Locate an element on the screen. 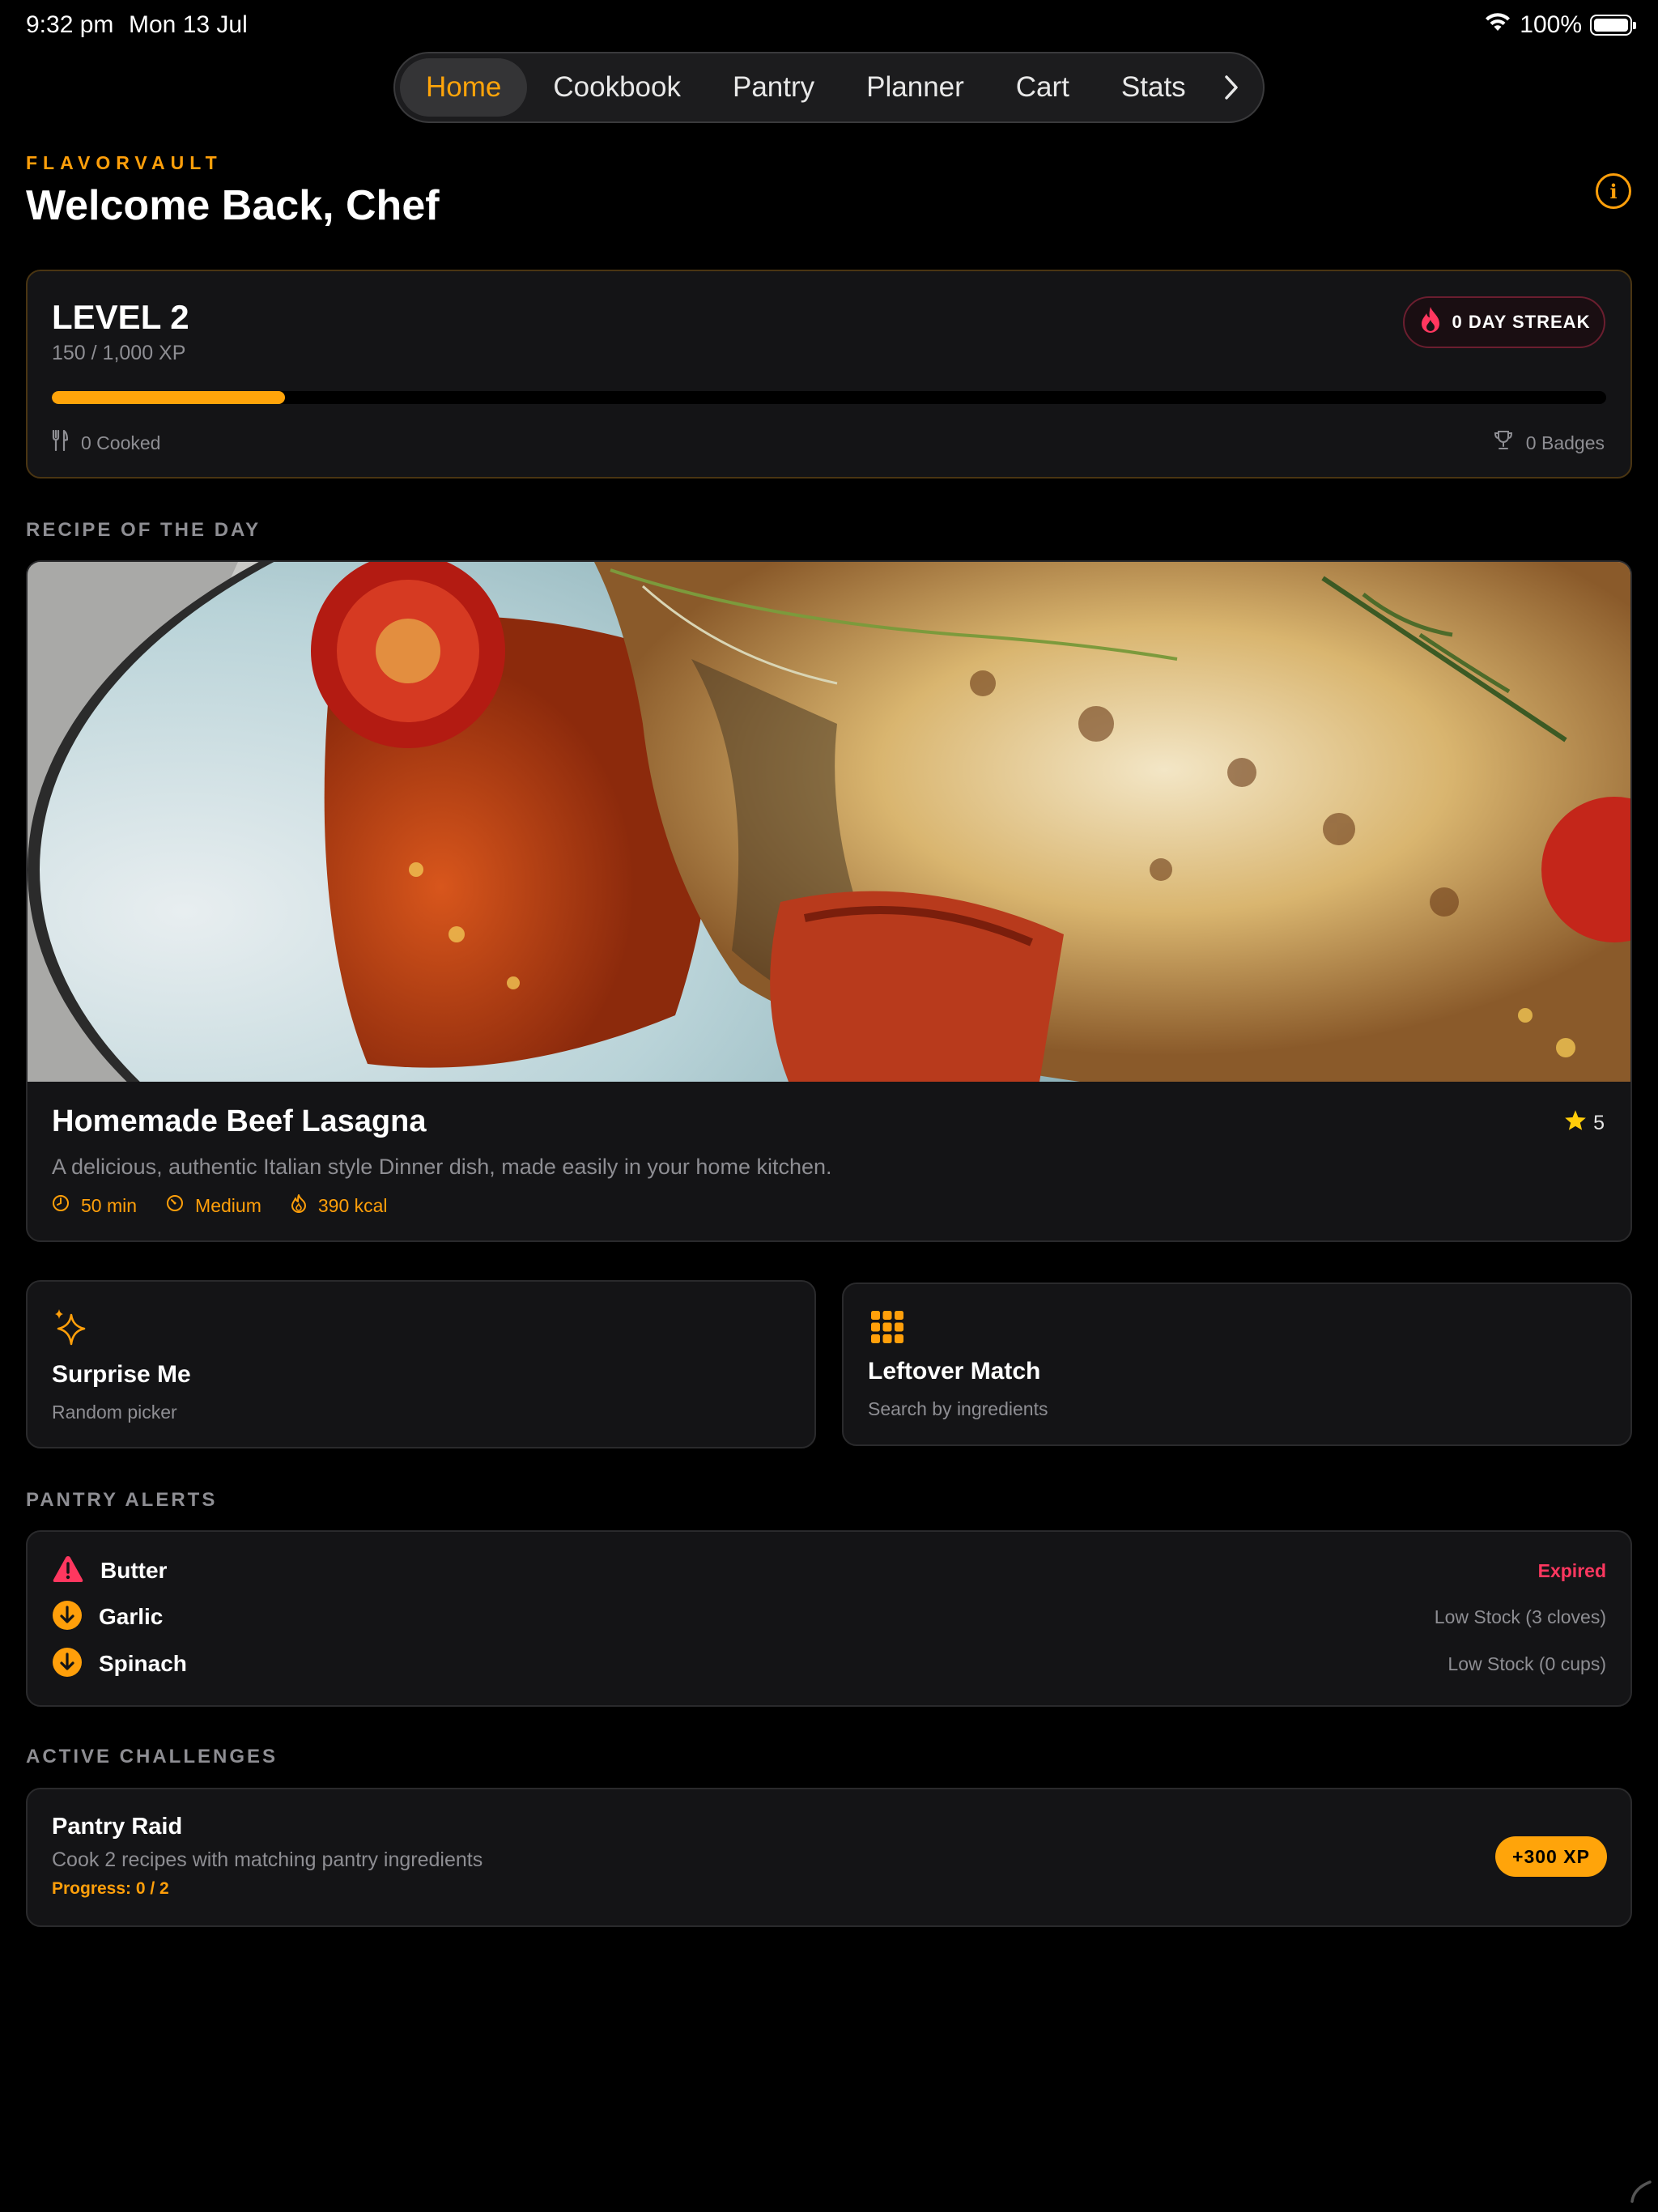 The width and height of the screenshot is (1658, 2212). tab-stats: Stats is located at coordinates (1153, 87).